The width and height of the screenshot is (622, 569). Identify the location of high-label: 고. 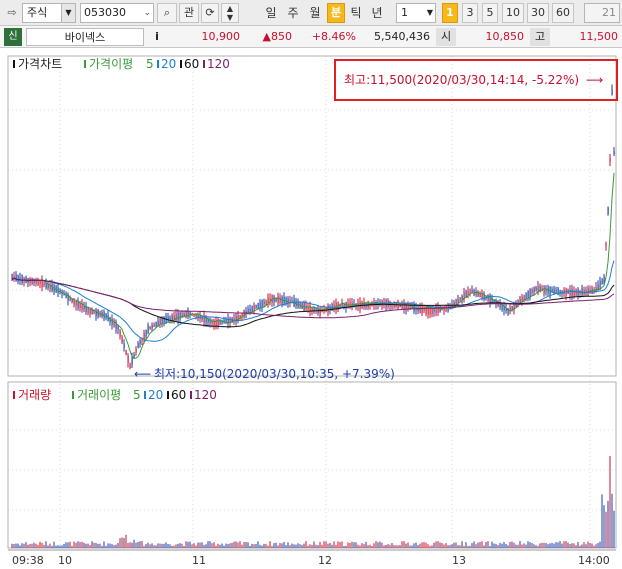
(540, 37).